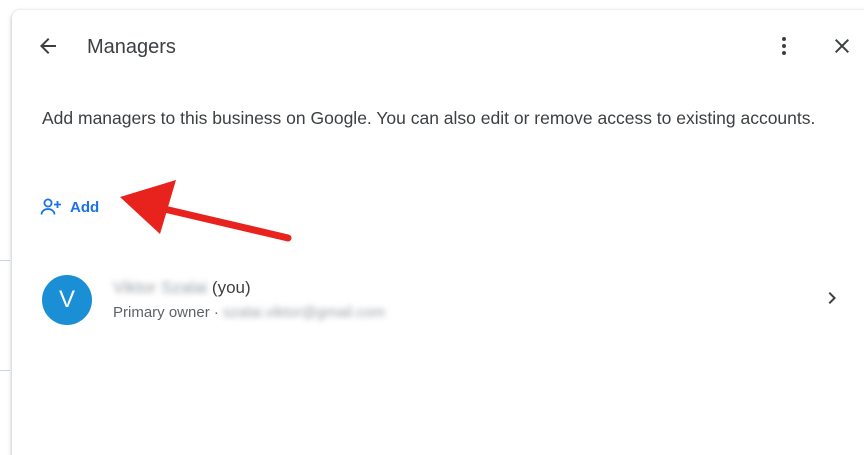  Describe the element at coordinates (231, 287) in the screenshot. I see `account-you-label: (you)` at that location.